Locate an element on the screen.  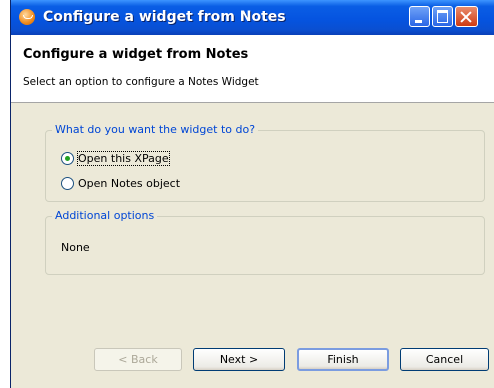
action-group-legend: What do you want the widget to do? is located at coordinates (155, 129).